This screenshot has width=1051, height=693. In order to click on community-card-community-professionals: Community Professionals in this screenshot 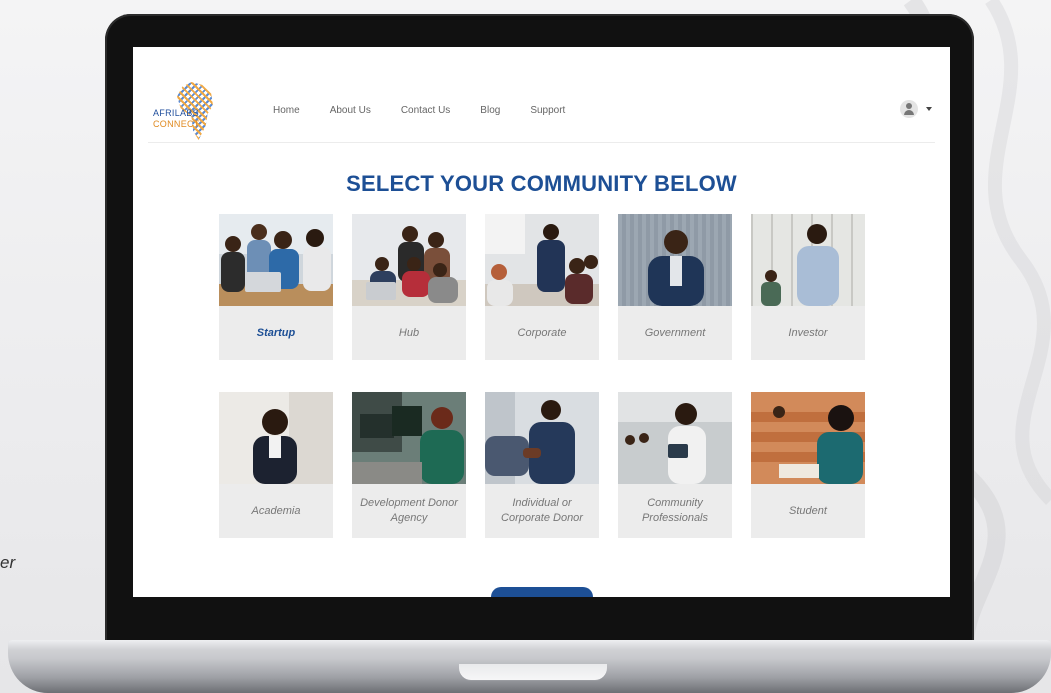, I will do `click(675, 465)`.